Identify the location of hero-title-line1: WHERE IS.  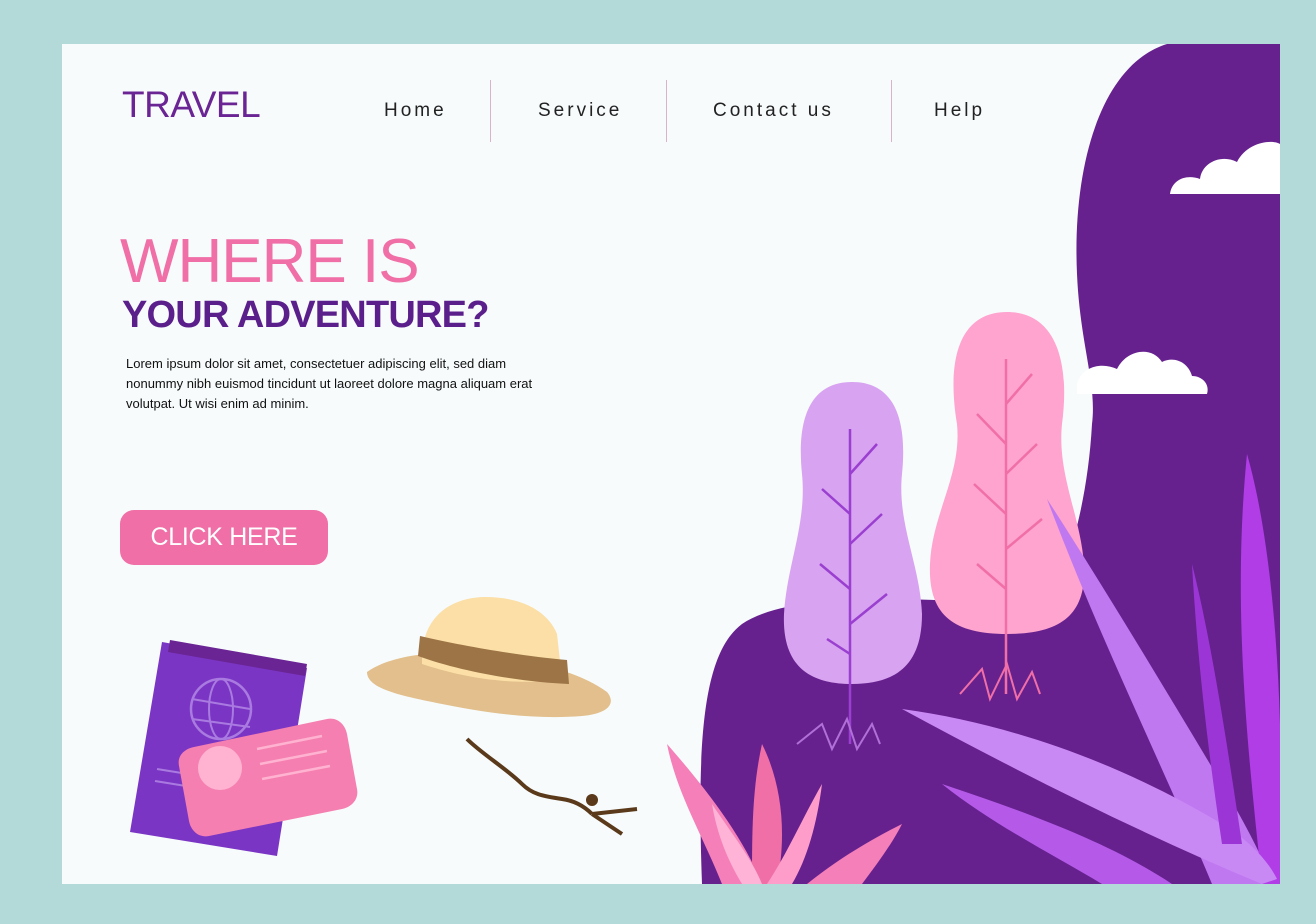
(270, 261).